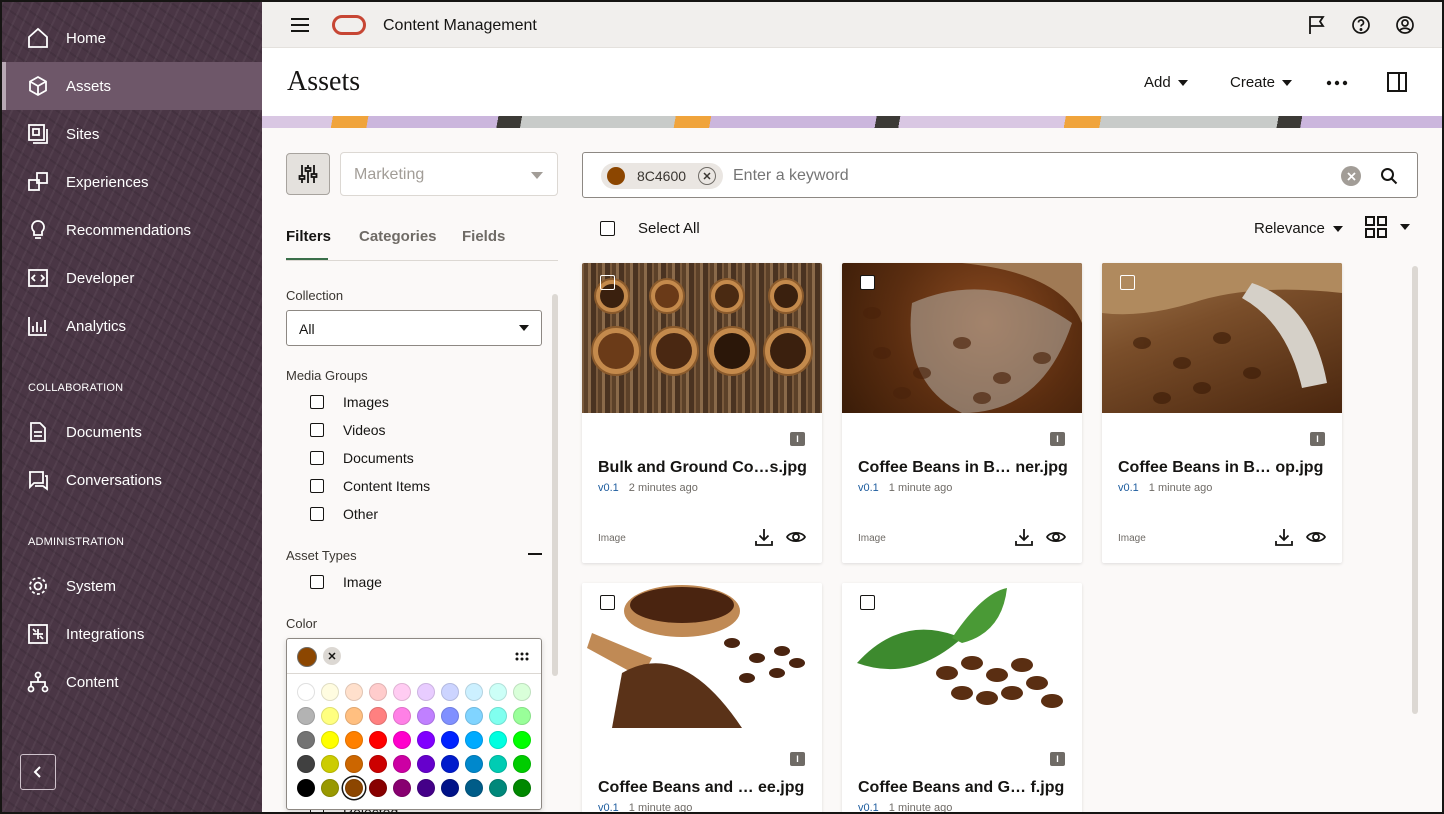 This screenshot has height=814, width=1444. What do you see at coordinates (1389, 176) in the screenshot?
I see `search-button` at bounding box center [1389, 176].